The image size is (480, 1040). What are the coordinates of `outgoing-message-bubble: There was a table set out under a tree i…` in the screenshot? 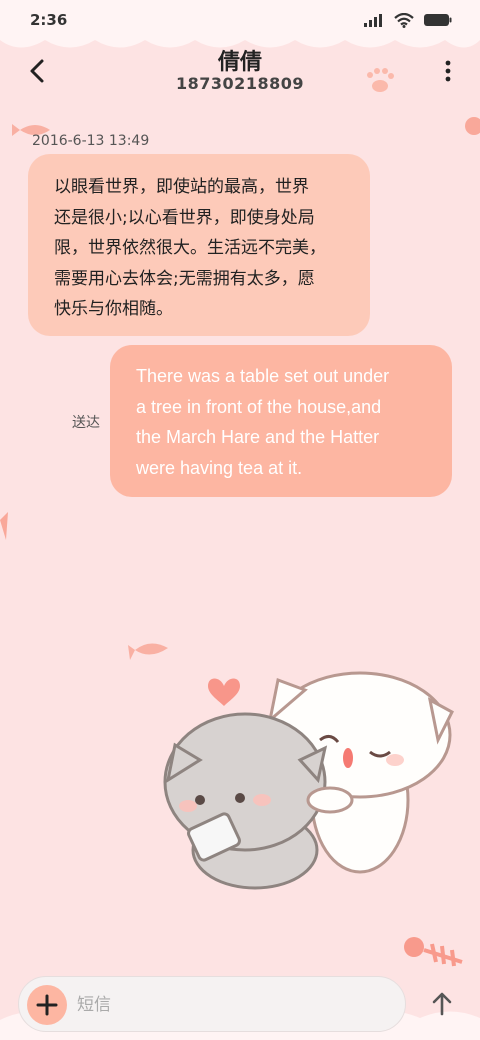 It's located at (281, 421).